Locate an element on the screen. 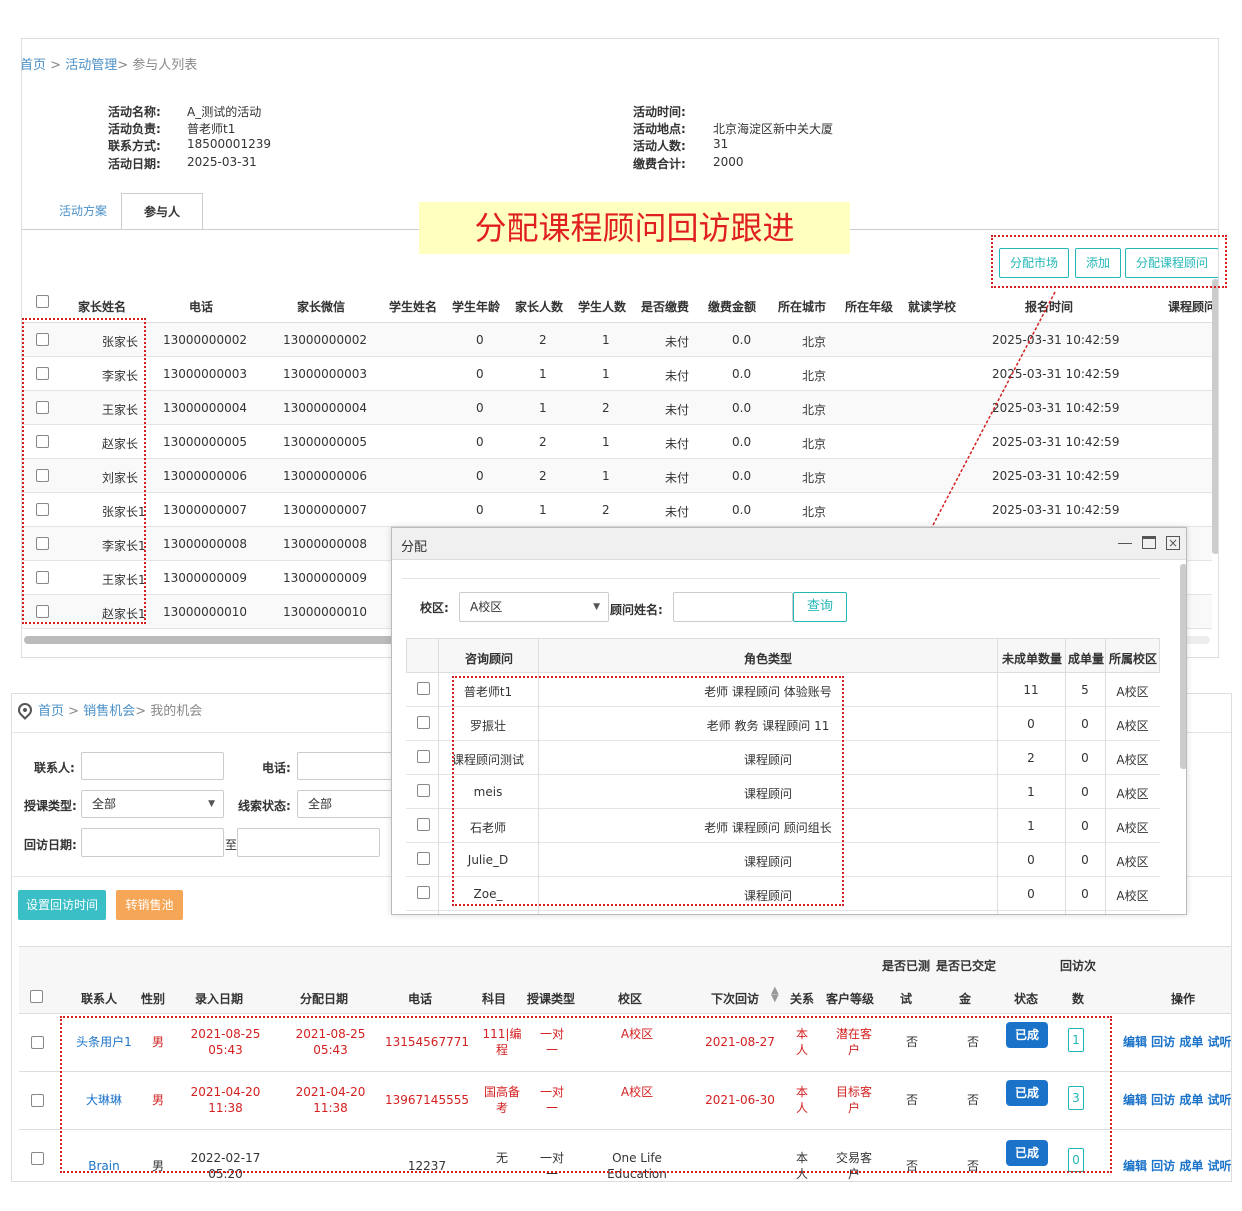  col-closed-count: 成单量 is located at coordinates (1086, 659).